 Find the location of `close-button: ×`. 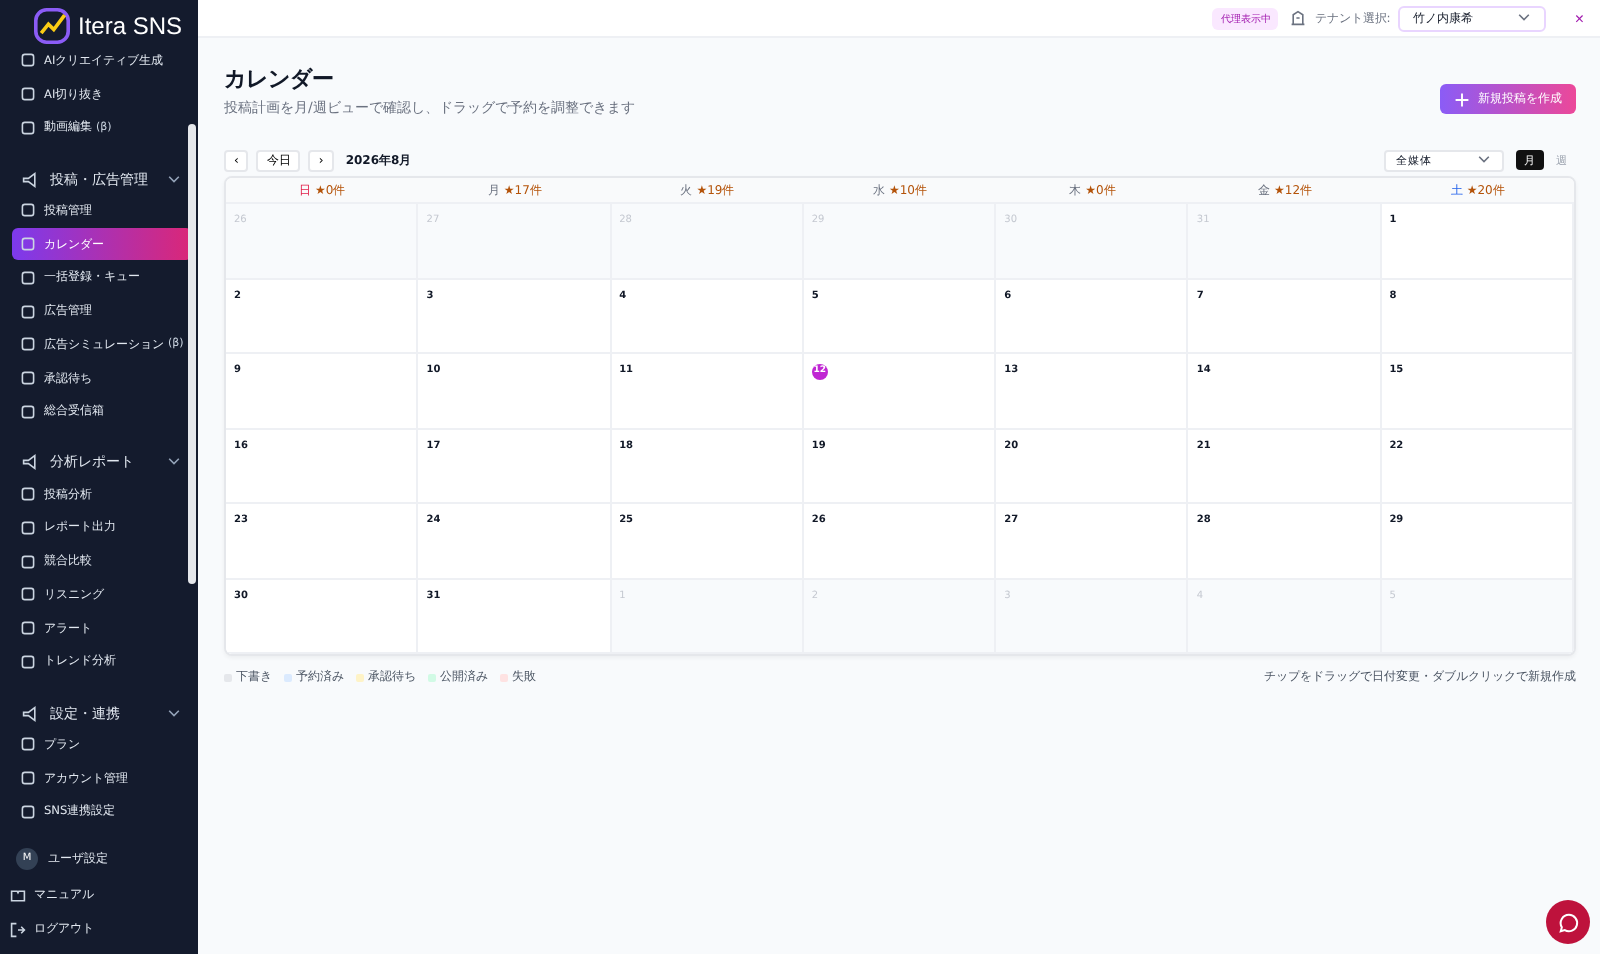

close-button: × is located at coordinates (1573, 18).